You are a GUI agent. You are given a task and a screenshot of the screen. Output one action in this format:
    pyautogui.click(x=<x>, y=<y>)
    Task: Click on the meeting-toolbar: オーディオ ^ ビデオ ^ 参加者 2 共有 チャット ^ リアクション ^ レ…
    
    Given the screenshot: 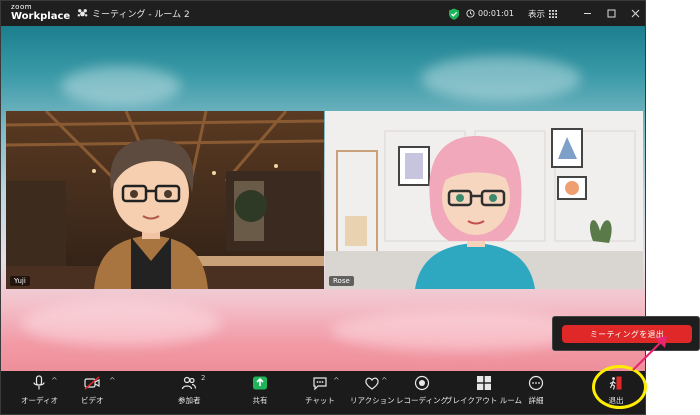 What is the action you would take?
    pyautogui.click(x=323, y=392)
    